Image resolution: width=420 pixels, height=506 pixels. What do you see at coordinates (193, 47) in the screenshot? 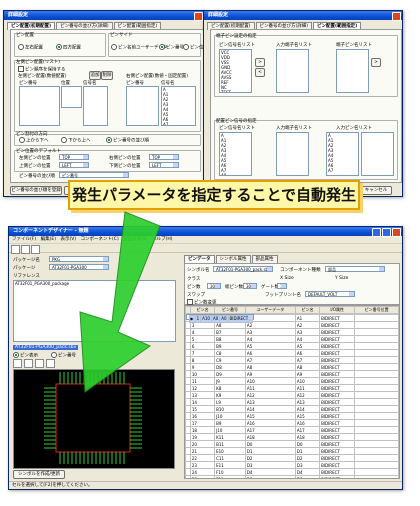
I see `radio-pinpos: ピン位` at bounding box center [193, 47].